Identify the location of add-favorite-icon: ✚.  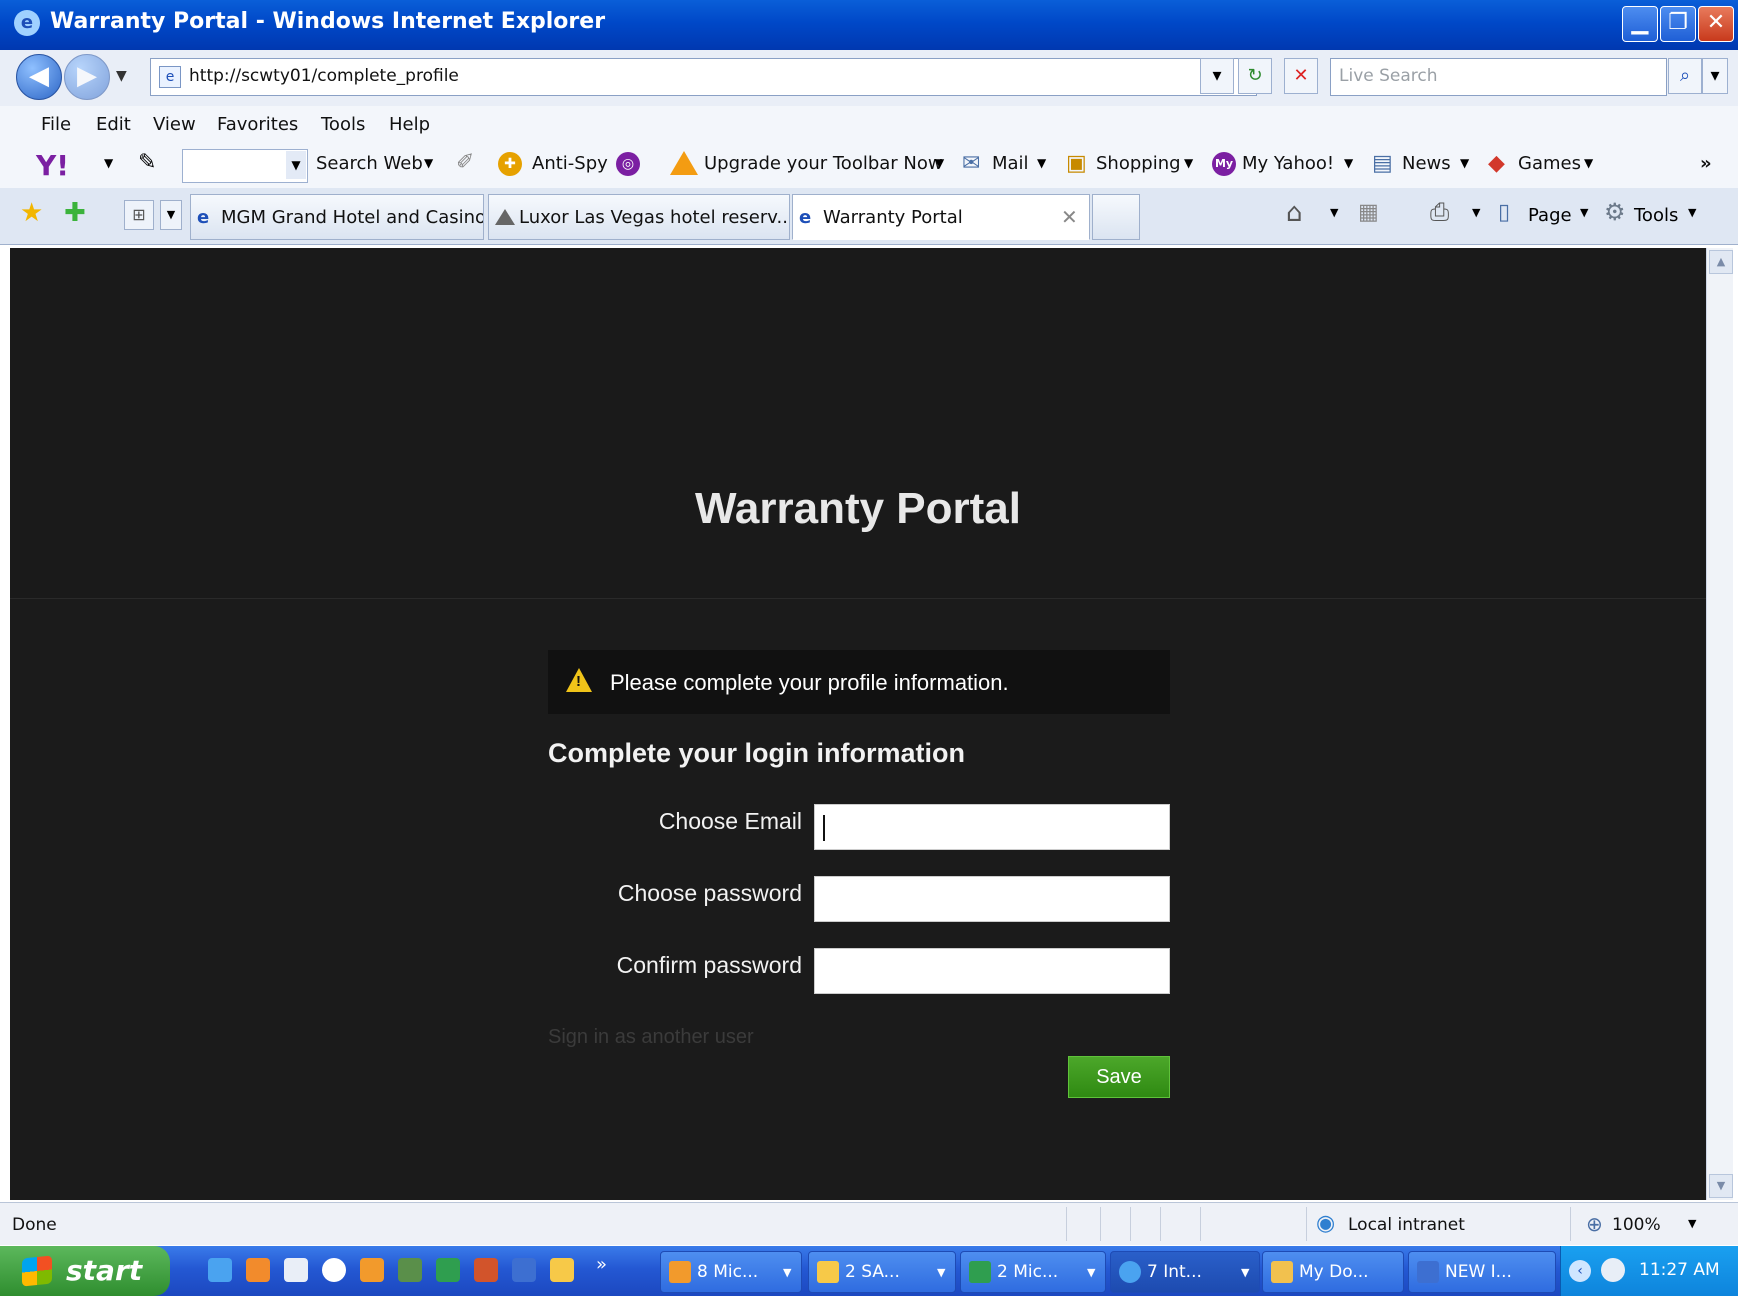
(75, 213).